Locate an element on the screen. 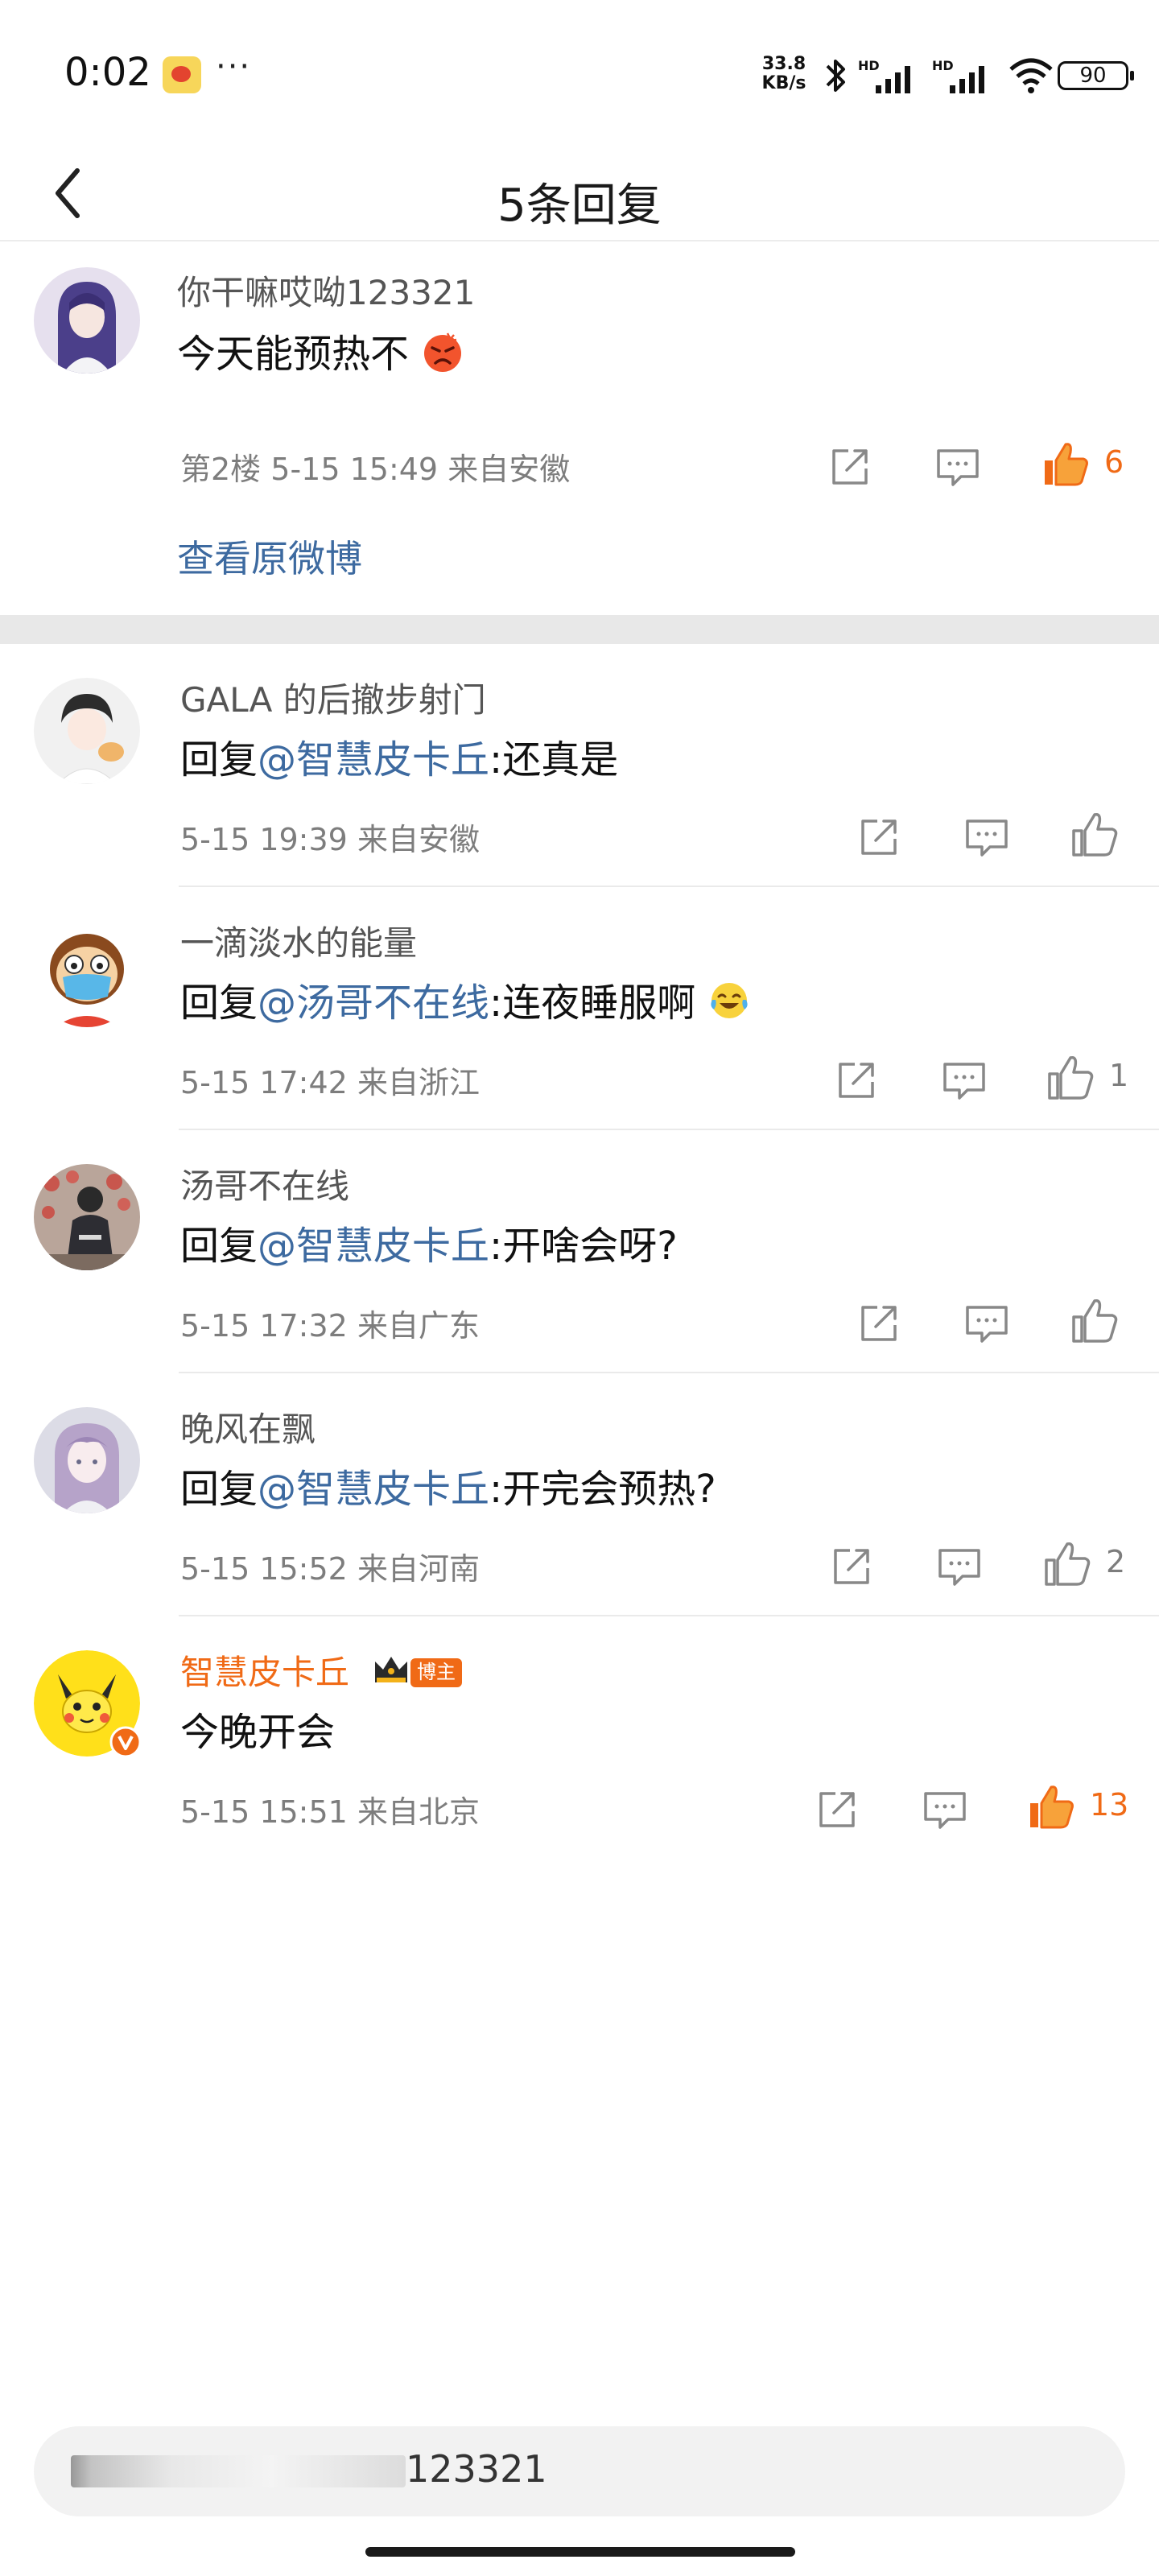 Image resolution: width=1159 pixels, height=2576 pixels. user-name: 晚风在飘 is located at coordinates (248, 1426).